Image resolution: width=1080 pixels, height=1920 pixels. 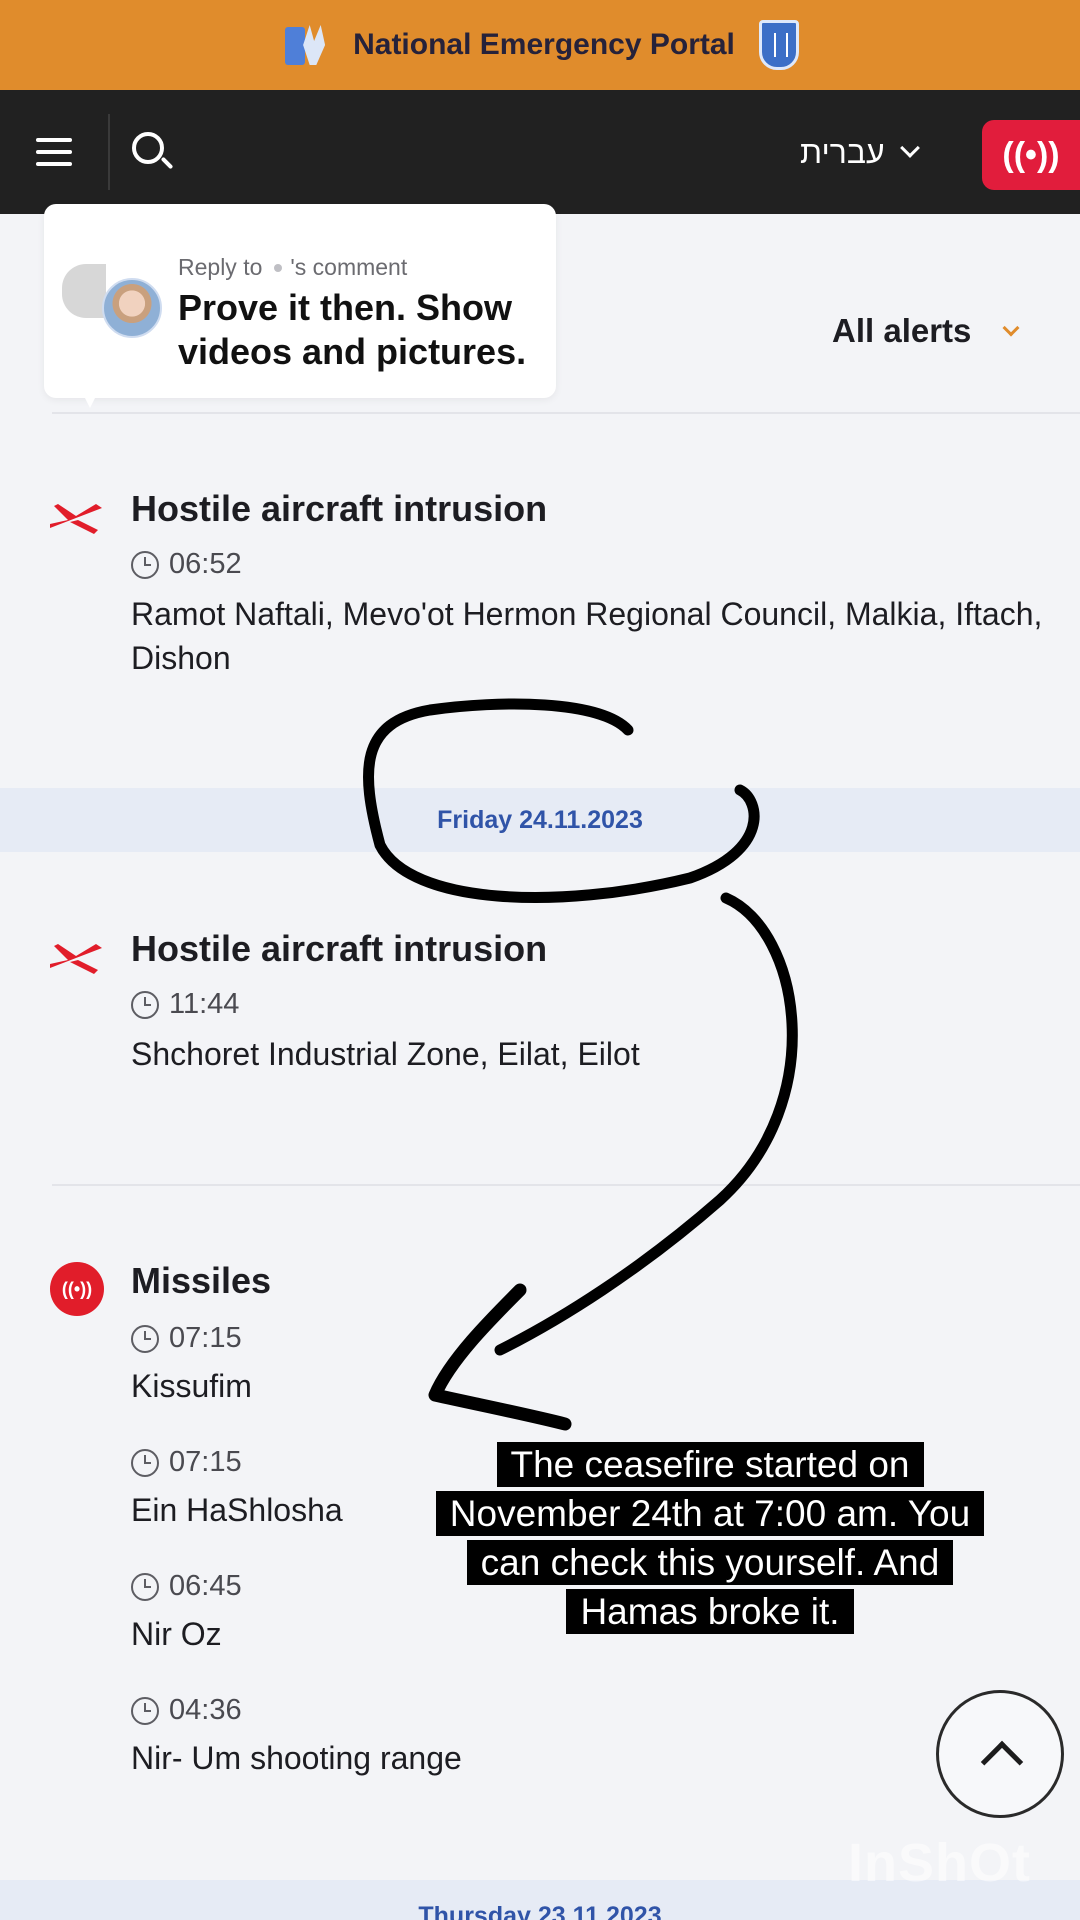 What do you see at coordinates (842, 151) in the screenshot?
I see `language-label: עברית` at bounding box center [842, 151].